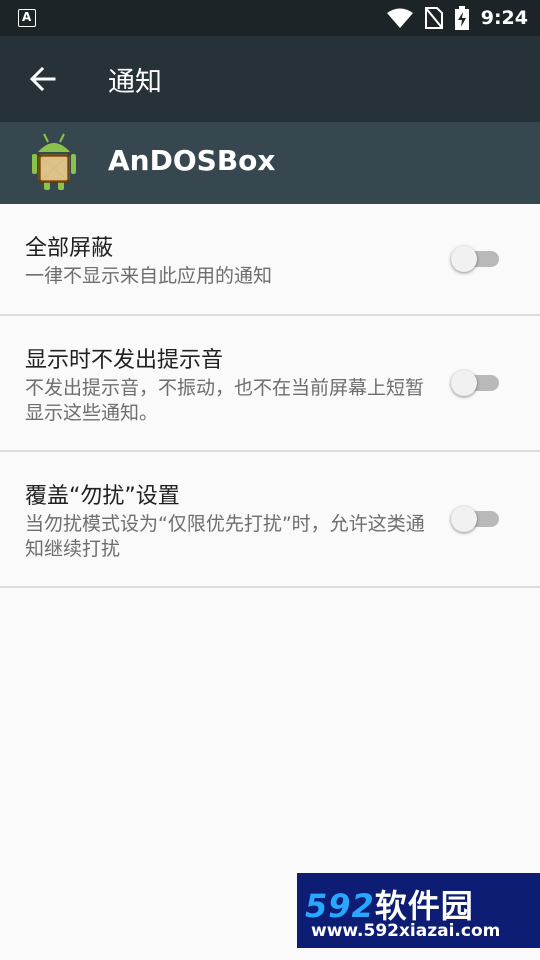  What do you see at coordinates (424, 906) in the screenshot?
I see `watermark-brand-text: 软件园` at bounding box center [424, 906].